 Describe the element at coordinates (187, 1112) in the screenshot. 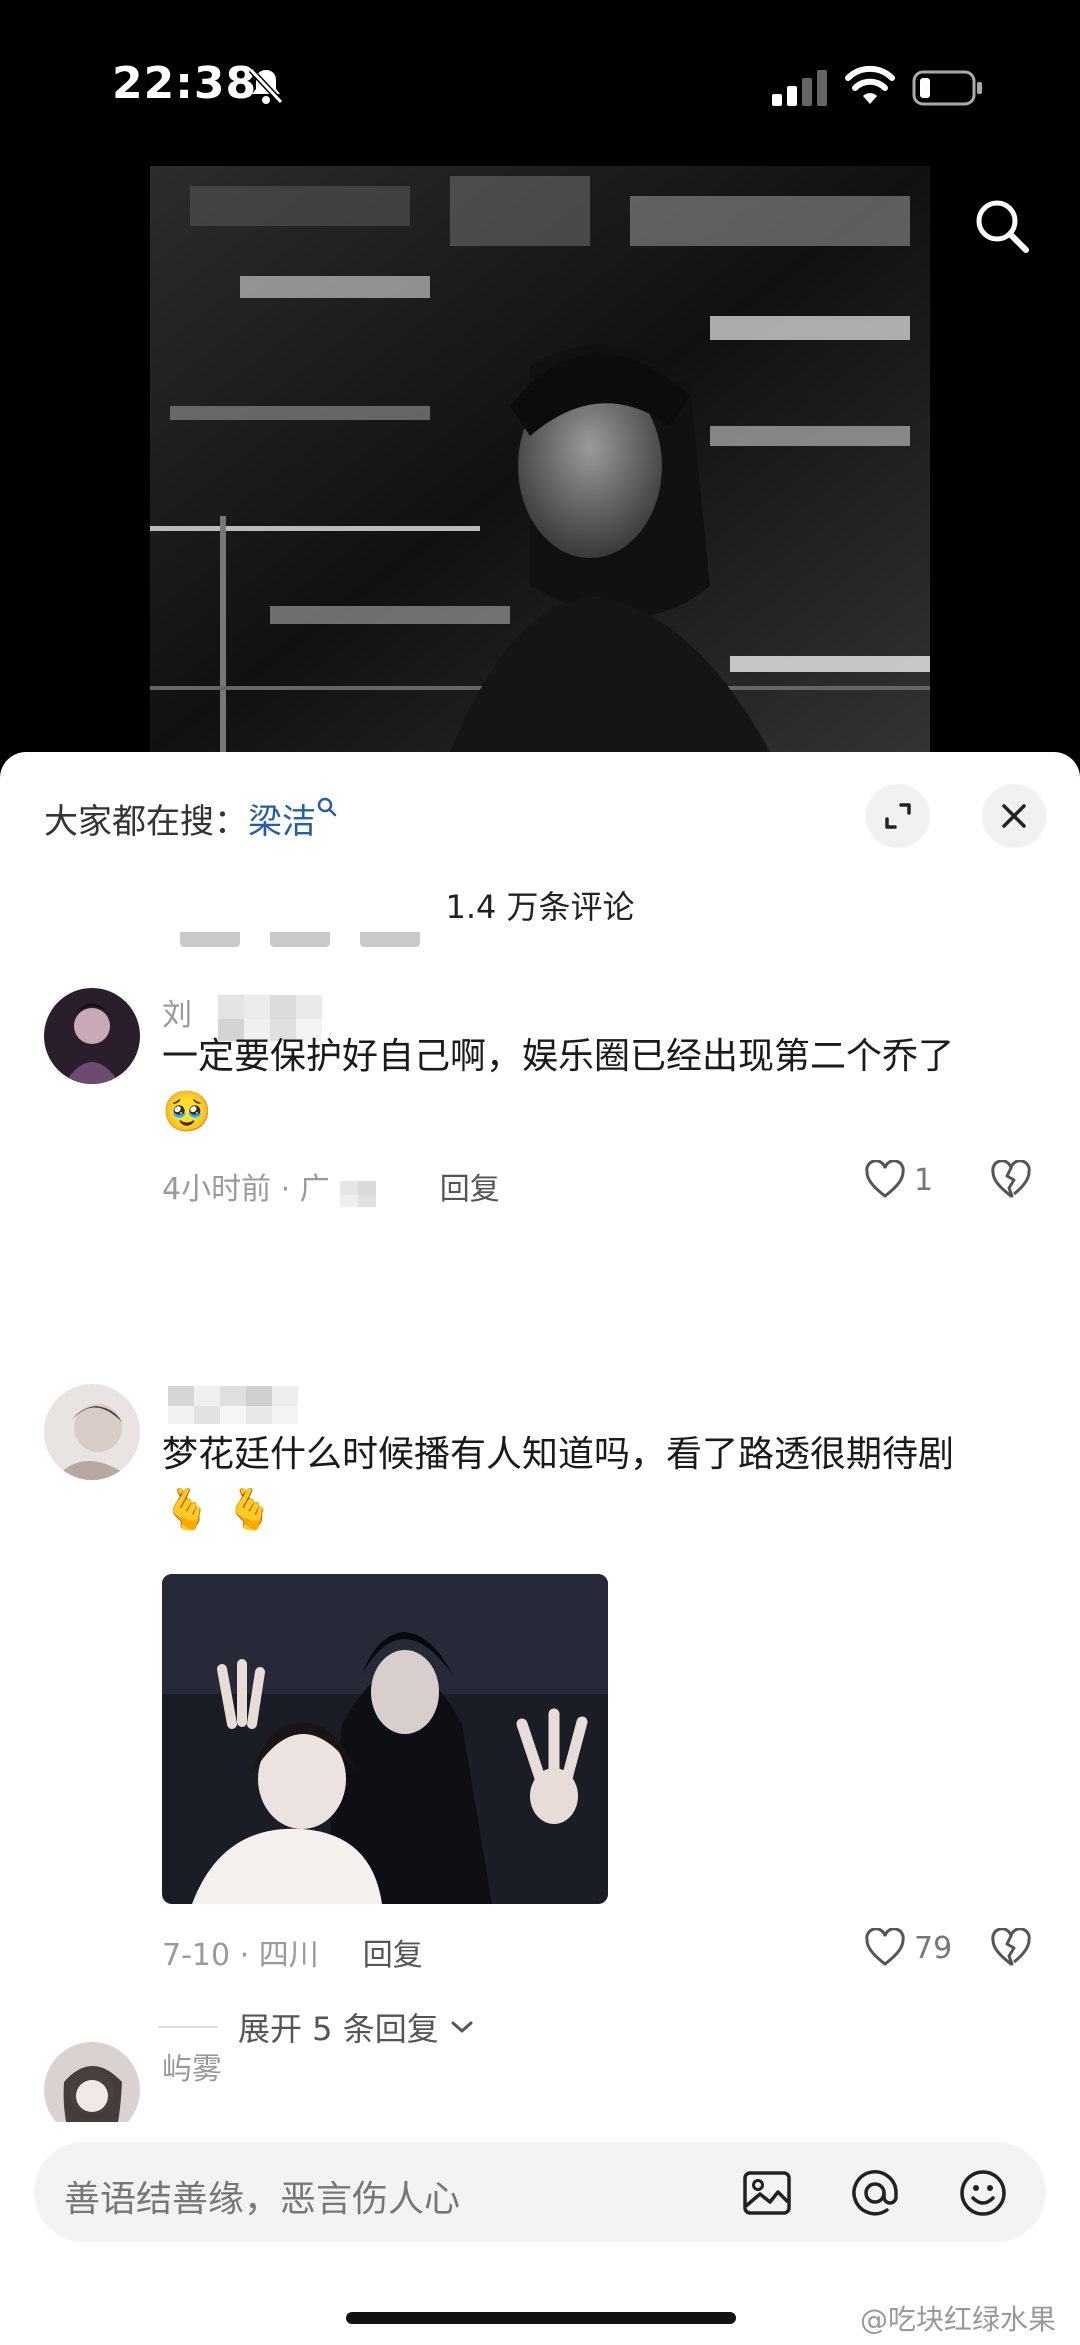

I see `comment-emoji: 🥹` at that location.